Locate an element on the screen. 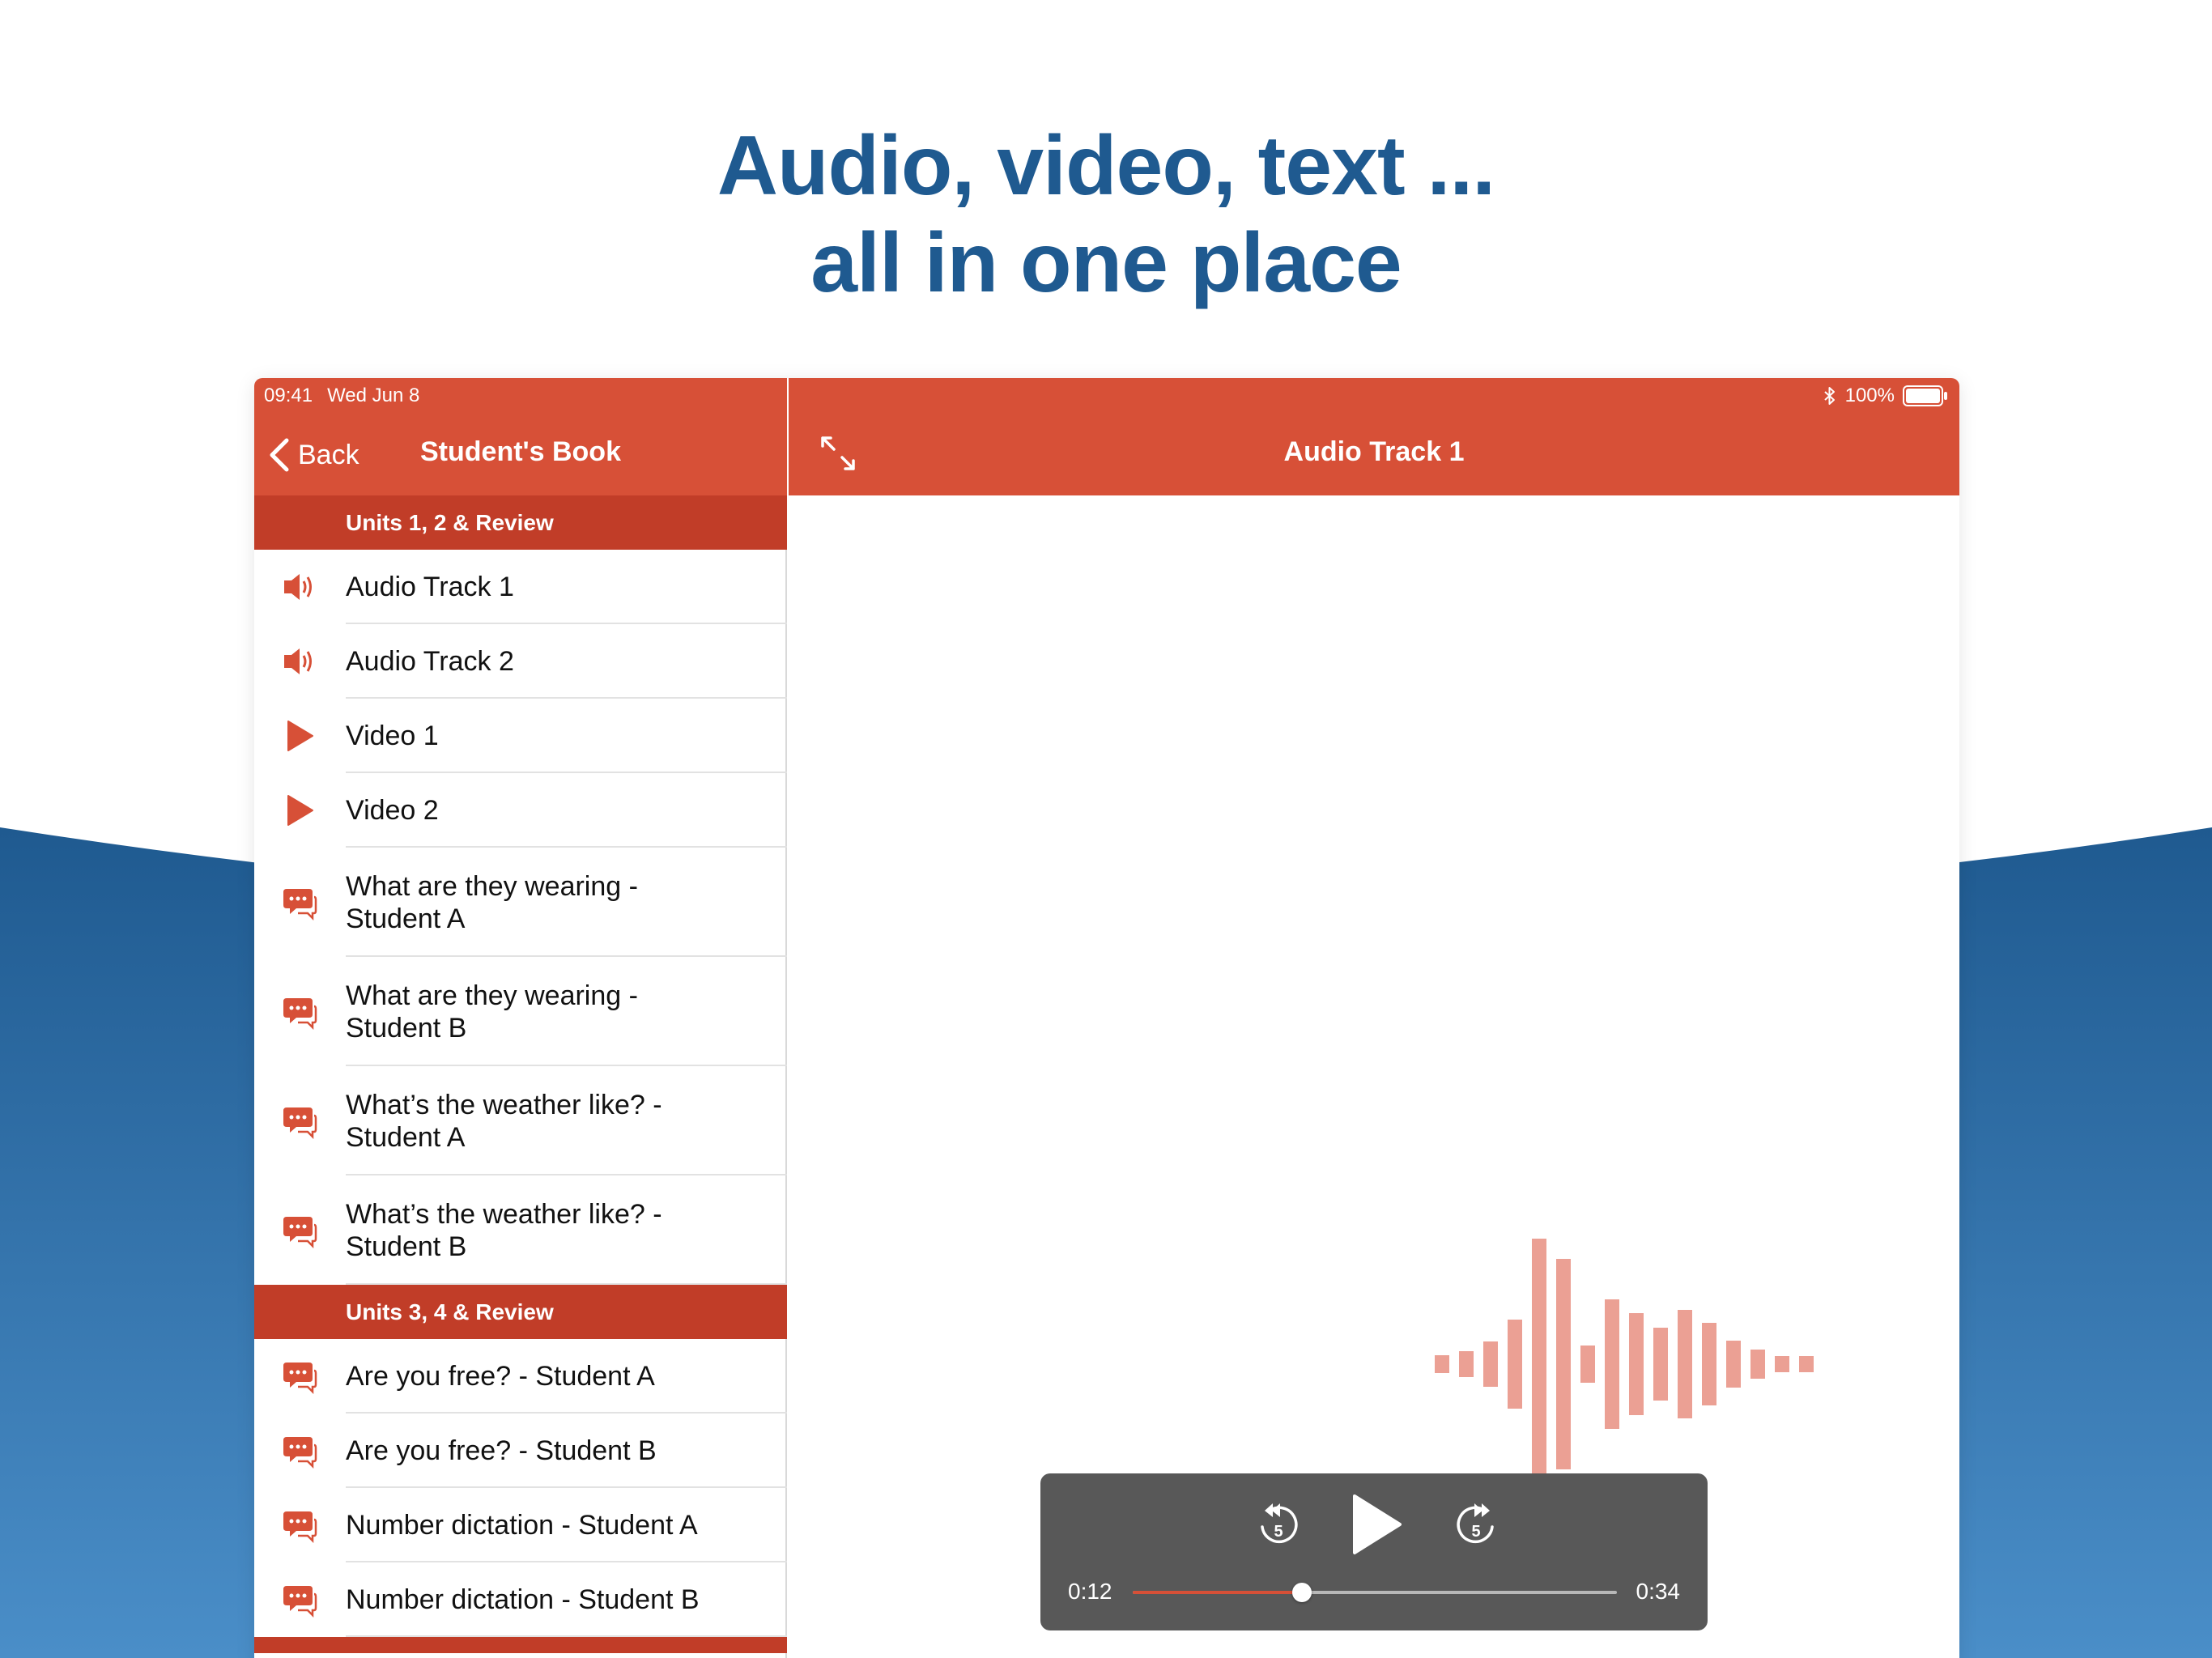 The width and height of the screenshot is (2212, 1658). back-button: Back is located at coordinates (312, 455).